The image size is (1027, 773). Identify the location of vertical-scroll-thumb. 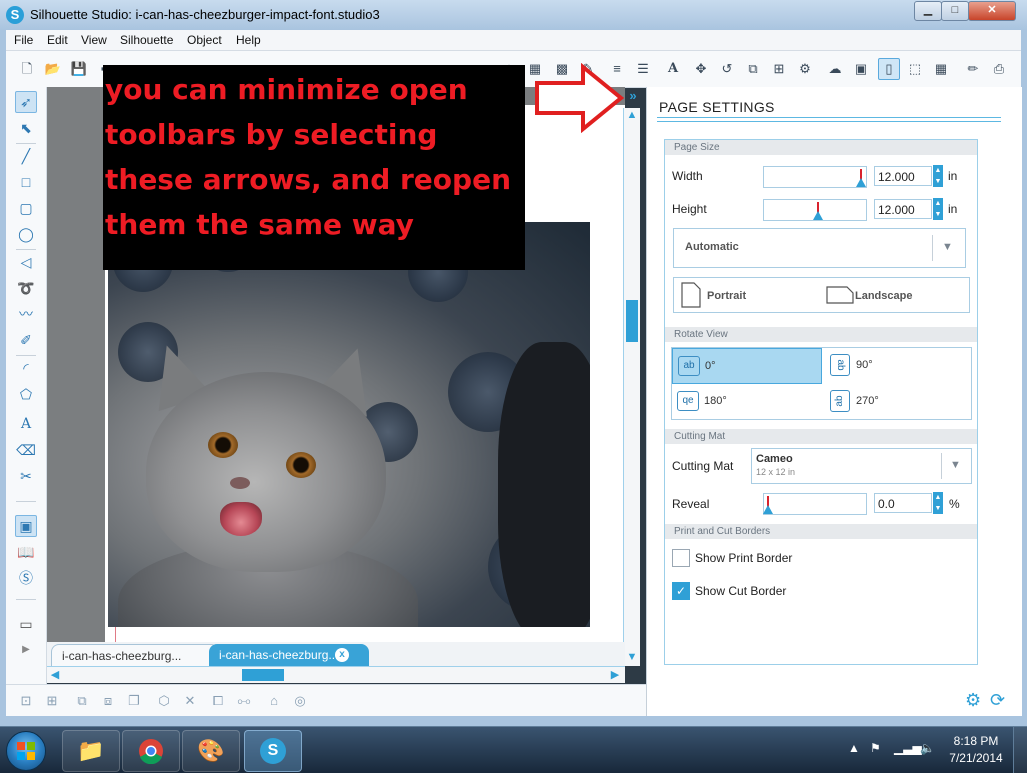
(632, 321).